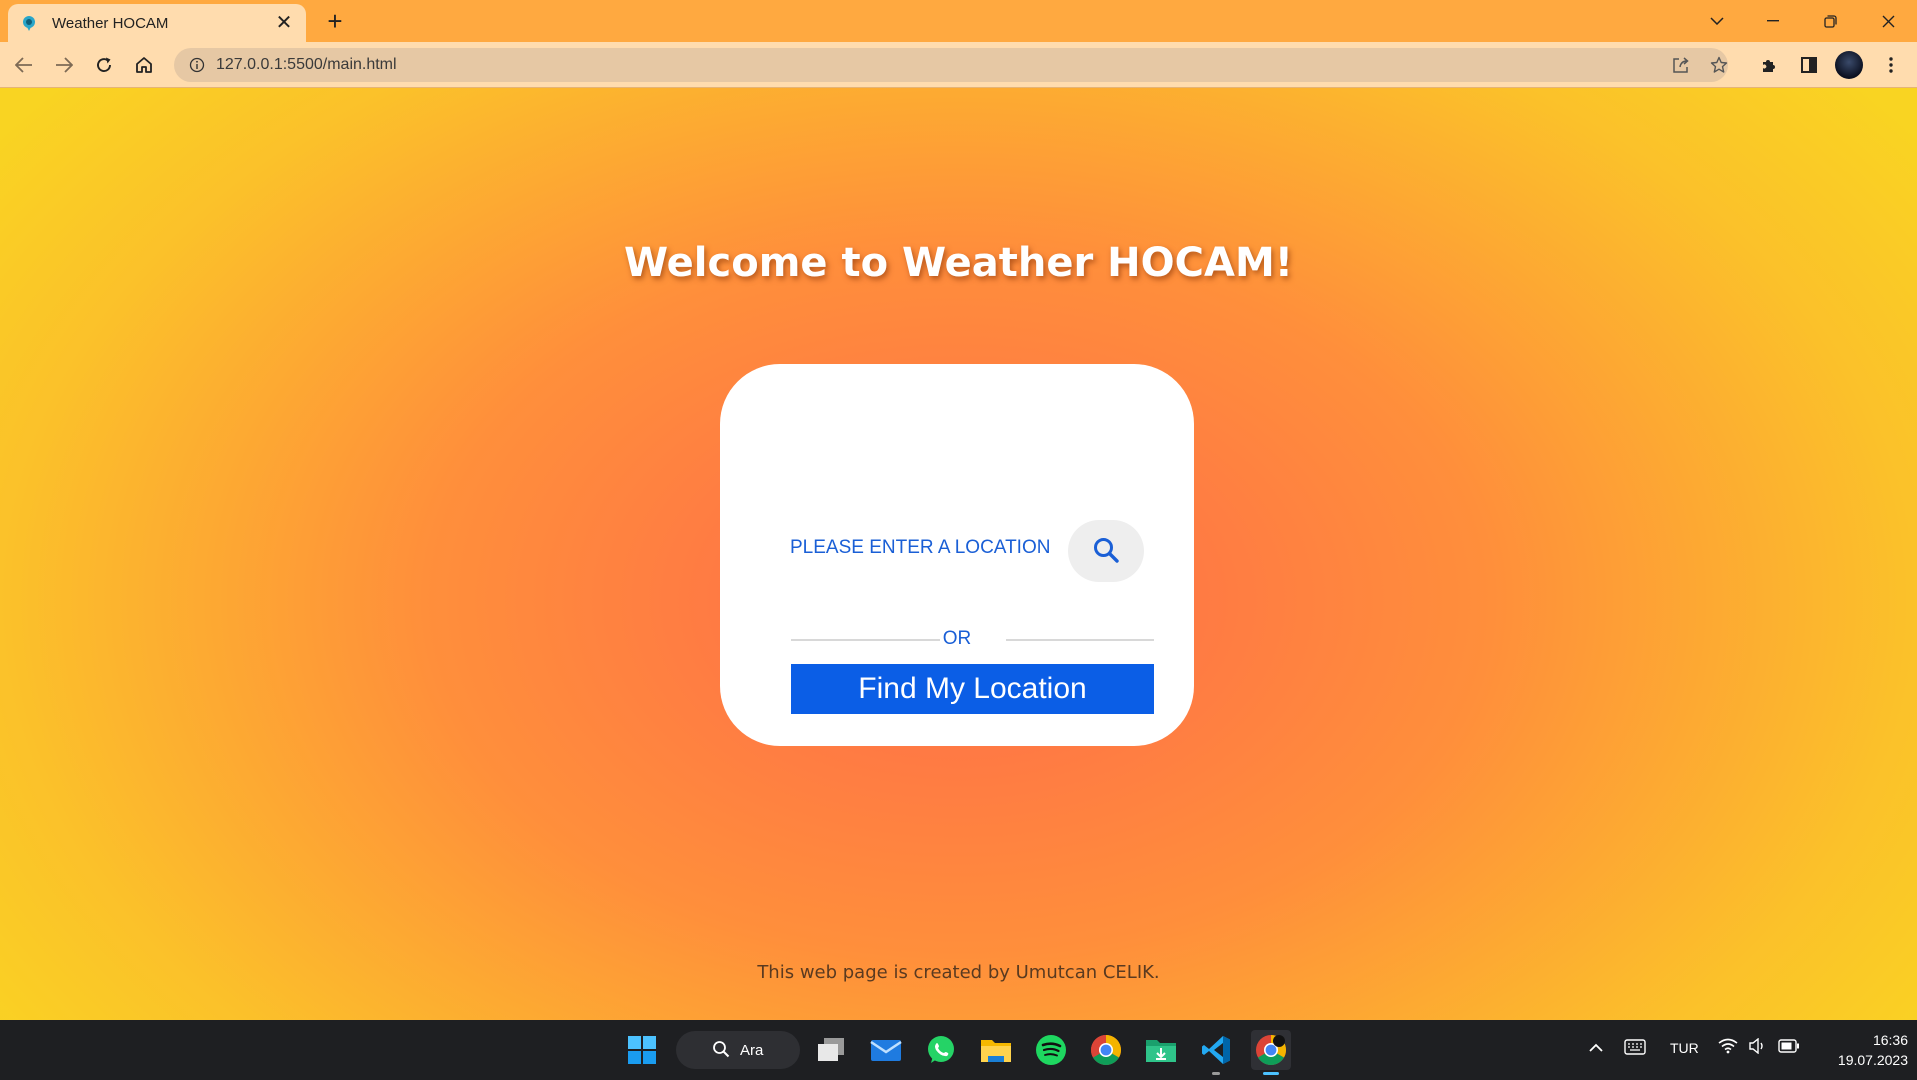  I want to click on language-indicator: TUR, so click(1684, 1048).